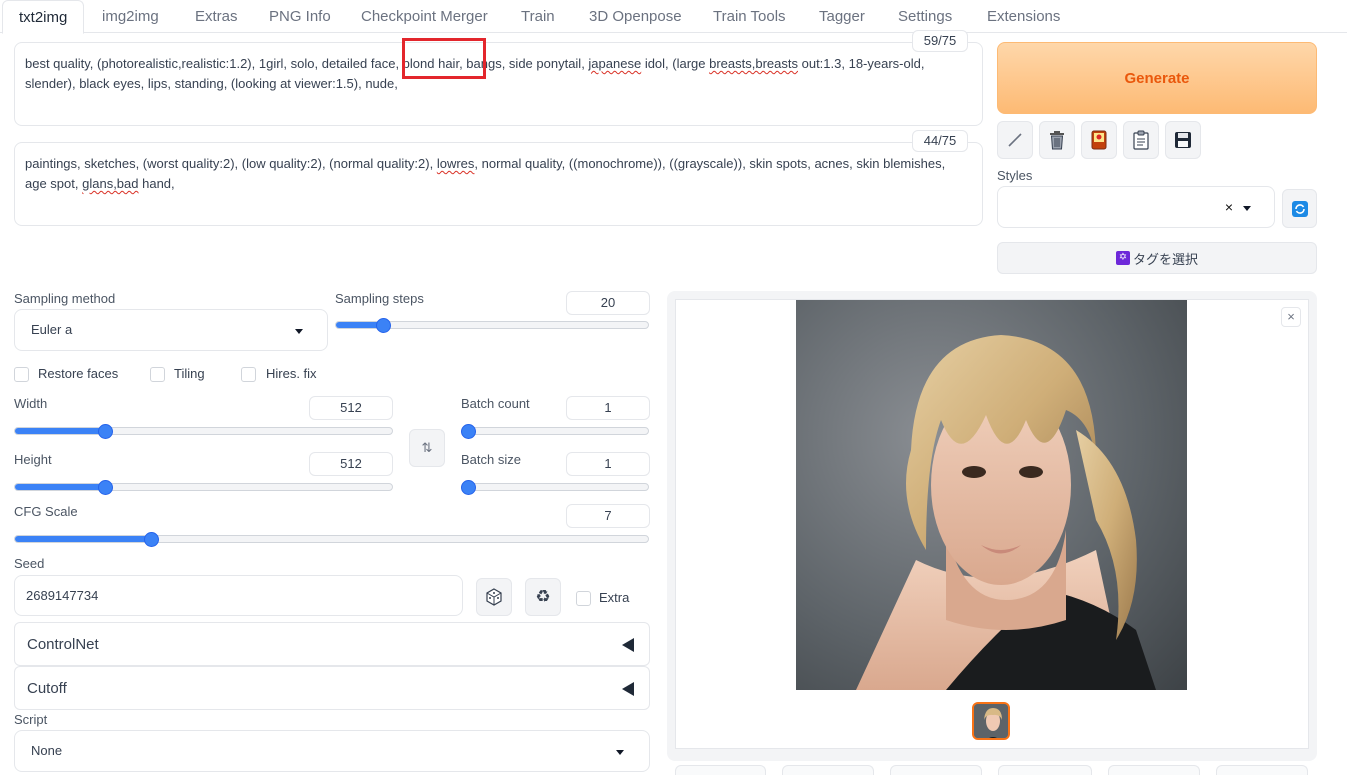  Describe the element at coordinates (991, 495) in the screenshot. I see `generated-image` at that location.